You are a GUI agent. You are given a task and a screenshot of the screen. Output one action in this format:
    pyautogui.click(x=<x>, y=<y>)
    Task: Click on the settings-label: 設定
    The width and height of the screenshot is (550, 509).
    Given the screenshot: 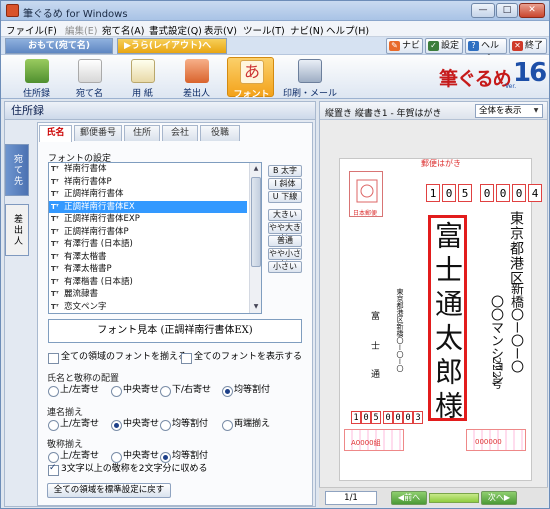 What is the action you would take?
    pyautogui.click(x=450, y=46)
    